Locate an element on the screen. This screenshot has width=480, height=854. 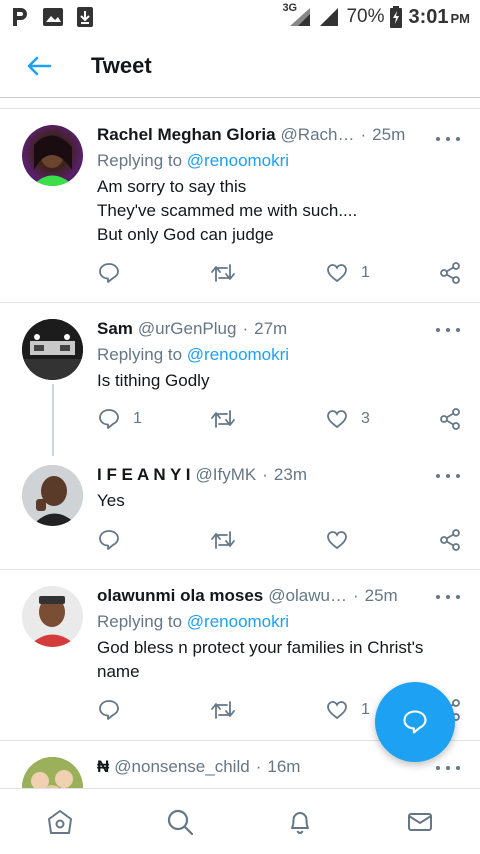
nav-home is located at coordinates (60, 821).